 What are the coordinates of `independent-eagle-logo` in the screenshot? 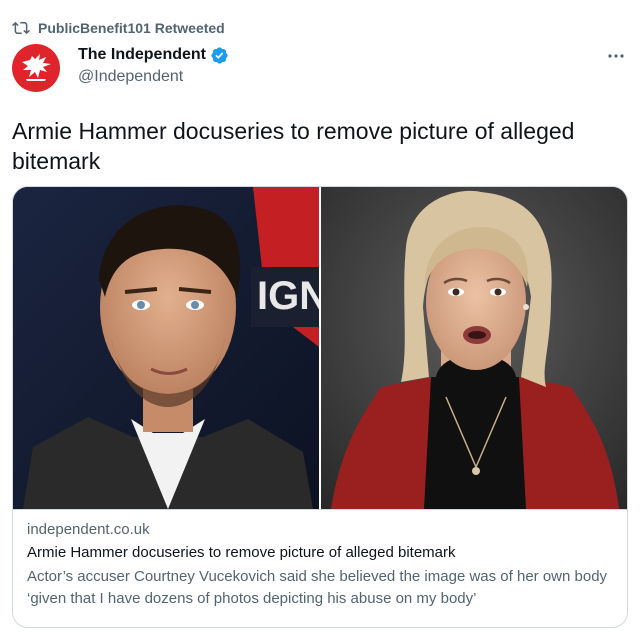 It's located at (36, 67).